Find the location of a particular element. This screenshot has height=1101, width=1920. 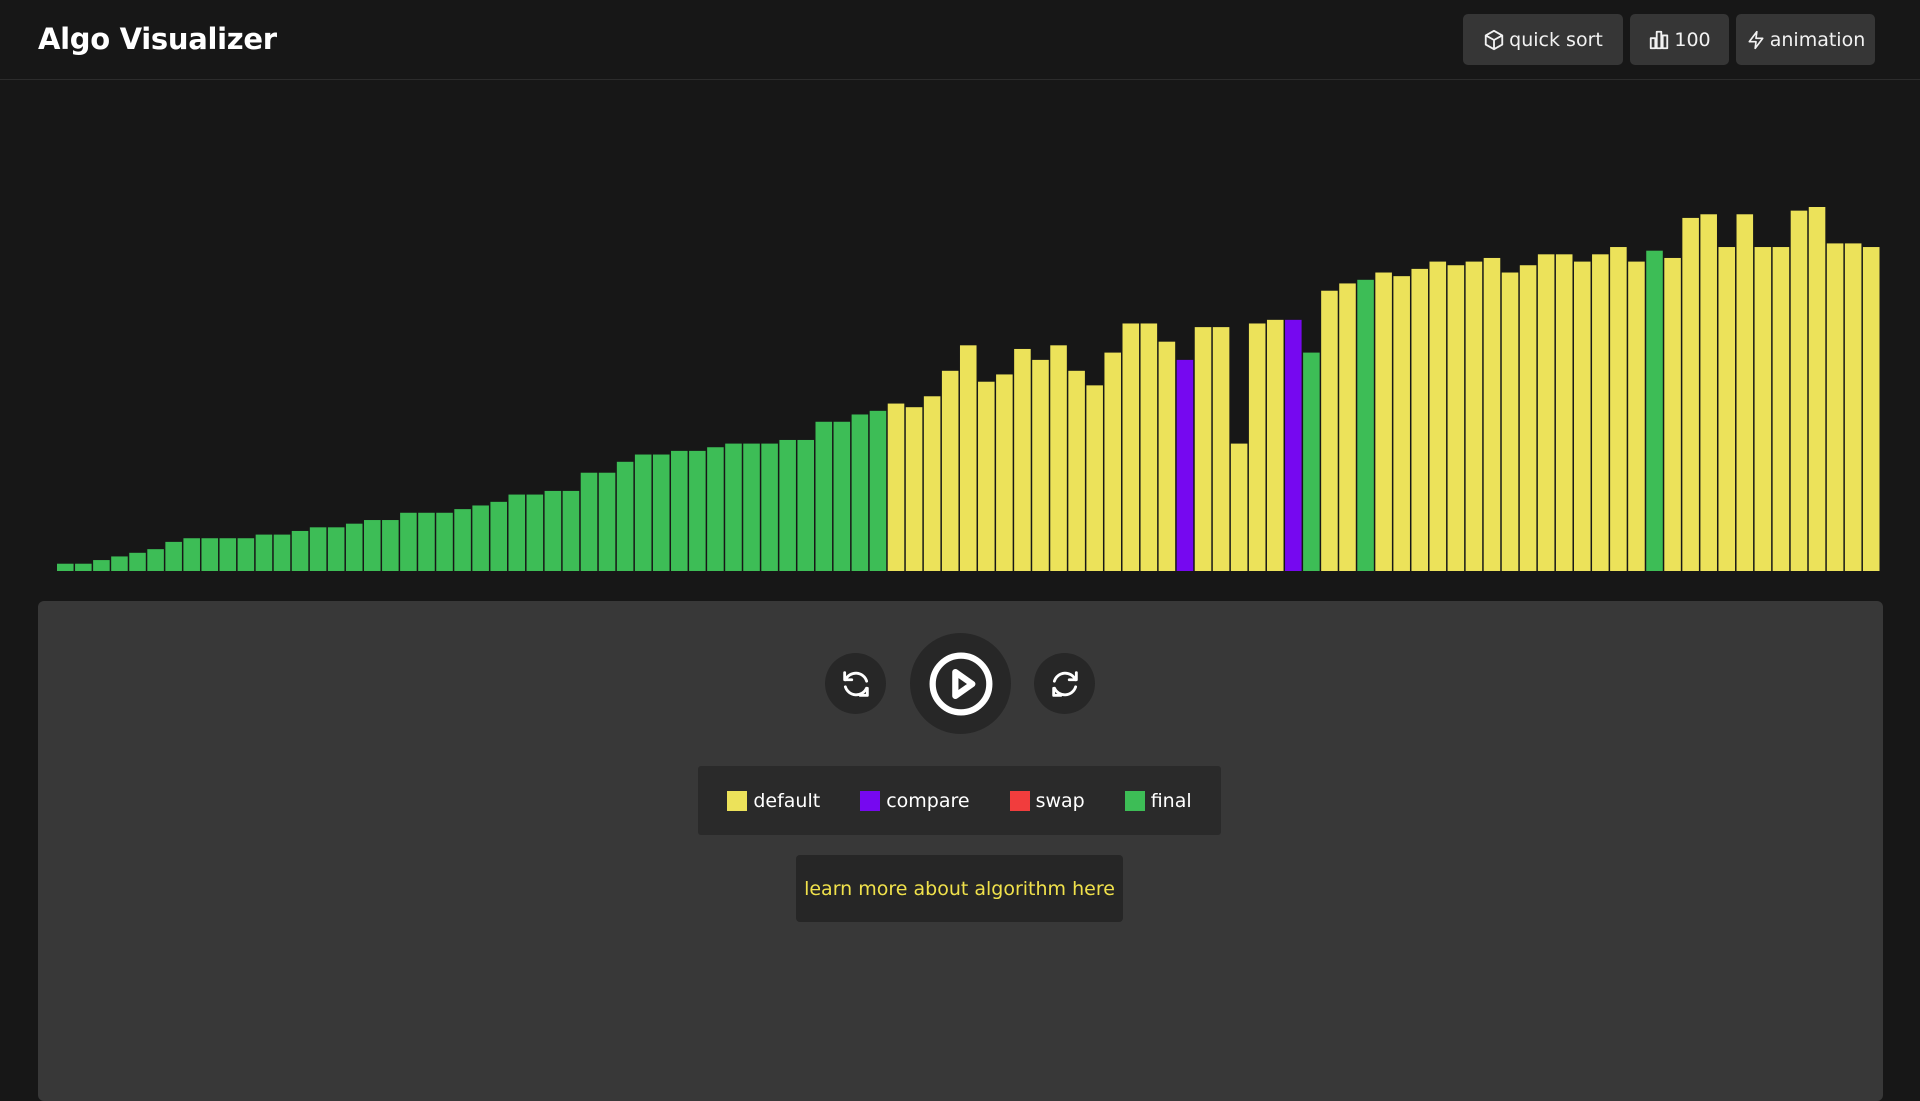

learn-more-link: learn more about algorithm here is located at coordinates (959, 888).